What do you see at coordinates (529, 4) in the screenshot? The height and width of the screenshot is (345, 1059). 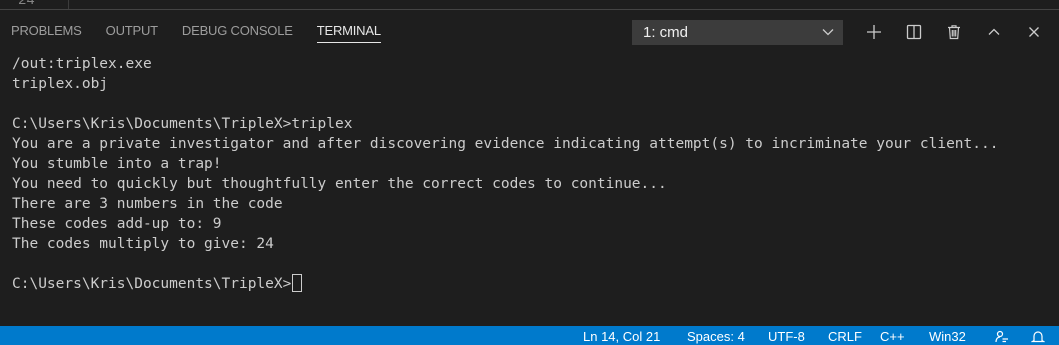 I see `editor-area: 24` at bounding box center [529, 4].